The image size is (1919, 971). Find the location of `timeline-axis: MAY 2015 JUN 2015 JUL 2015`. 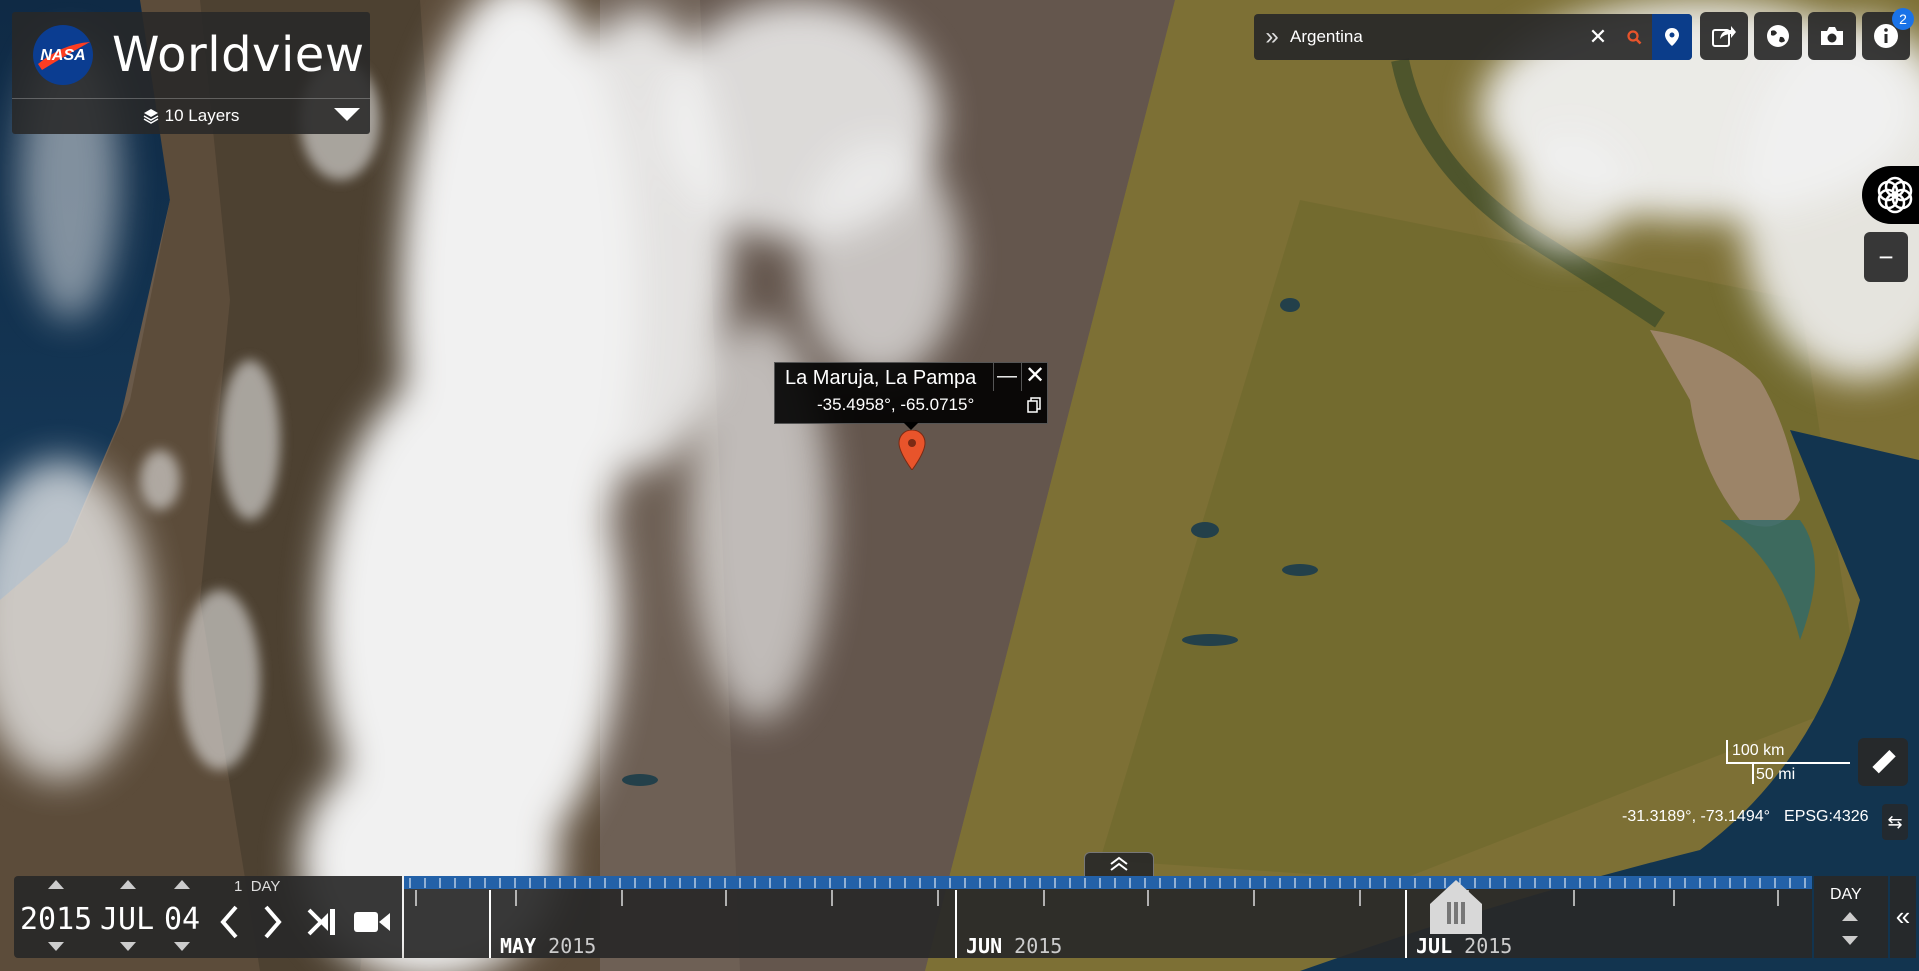

timeline-axis: MAY 2015 JUN 2015 JUL 2015 is located at coordinates (1108, 917).